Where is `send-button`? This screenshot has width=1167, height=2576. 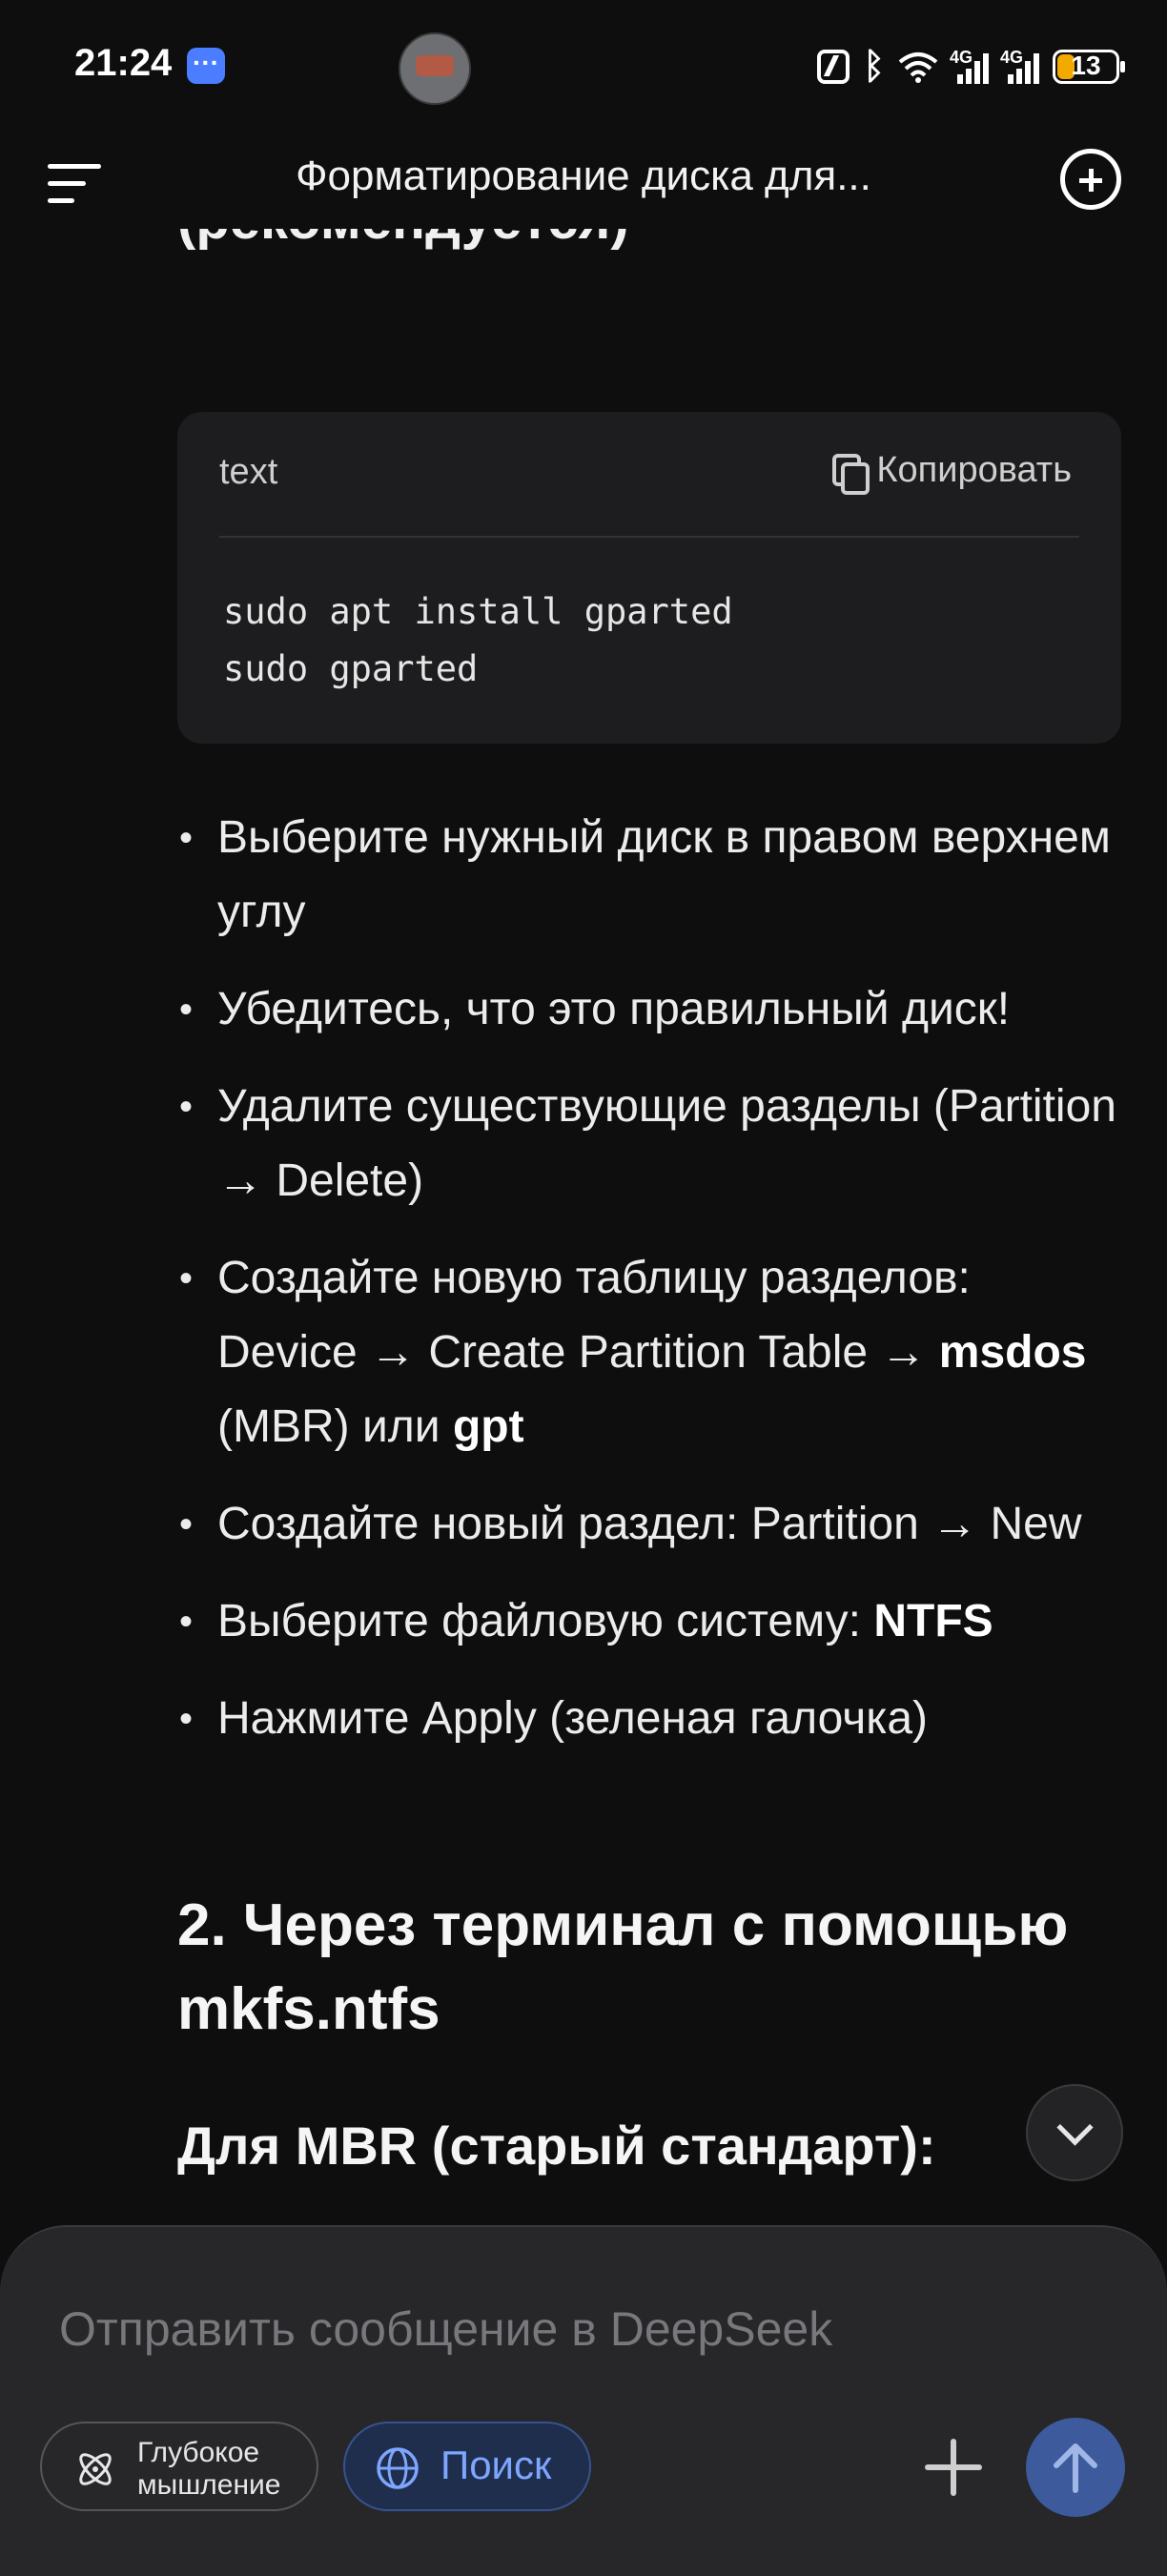 send-button is located at coordinates (1075, 2467).